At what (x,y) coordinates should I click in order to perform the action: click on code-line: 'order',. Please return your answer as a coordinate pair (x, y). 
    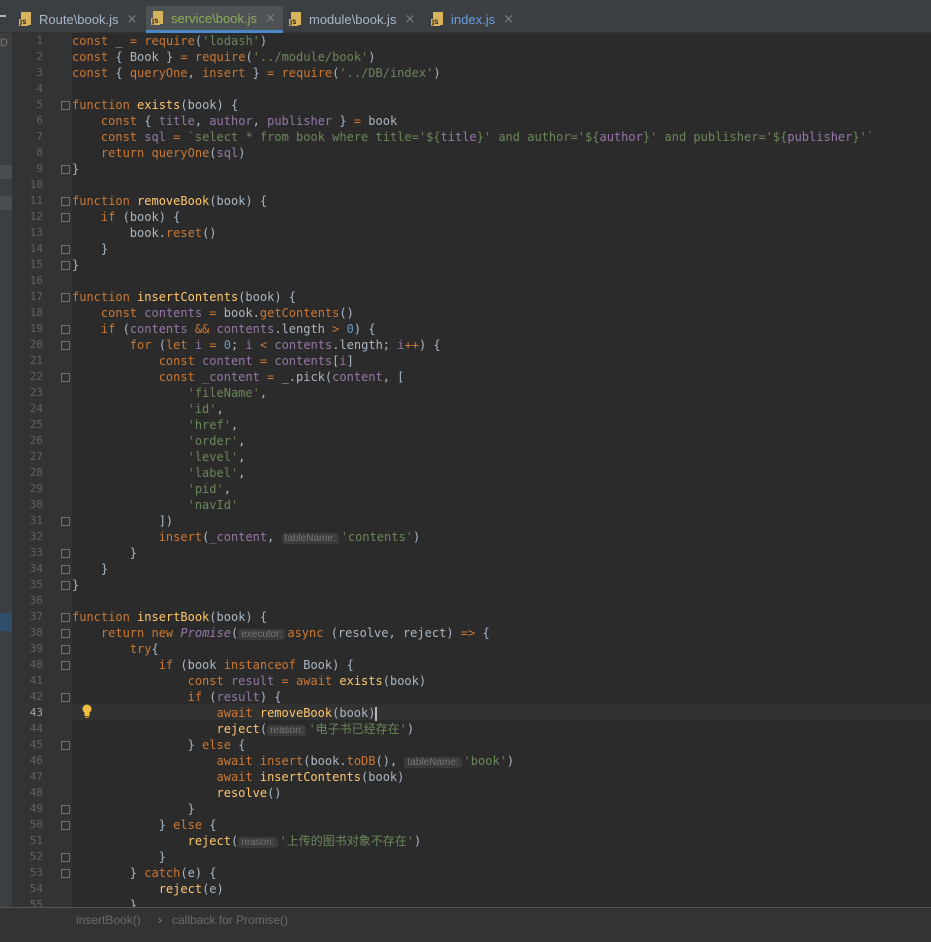
    Looking at the image, I should click on (216, 441).